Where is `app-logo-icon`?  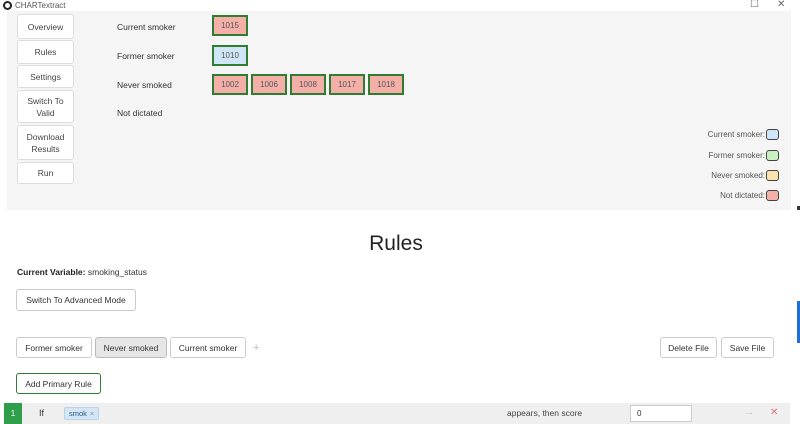 app-logo-icon is located at coordinates (7, 5).